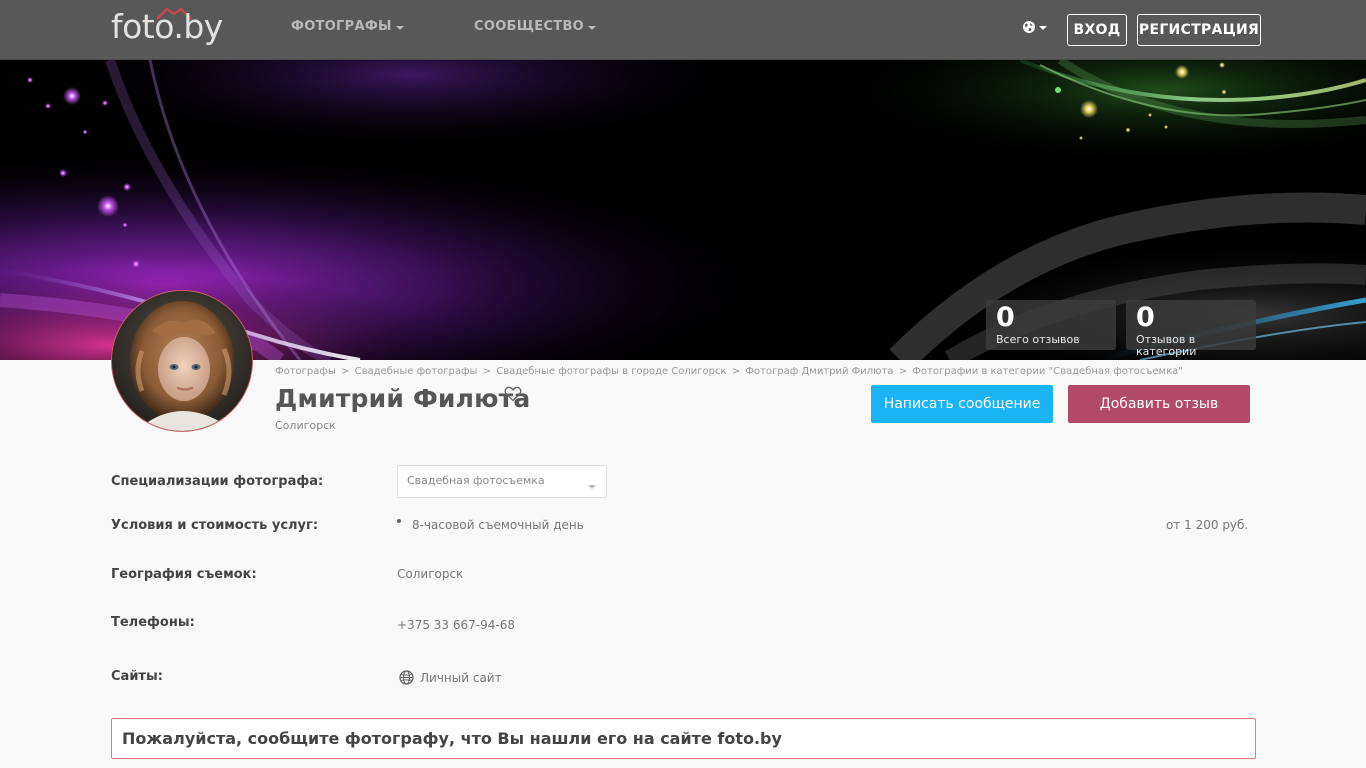  What do you see at coordinates (153, 622) in the screenshot?
I see `phones-label: Телефоны:` at bounding box center [153, 622].